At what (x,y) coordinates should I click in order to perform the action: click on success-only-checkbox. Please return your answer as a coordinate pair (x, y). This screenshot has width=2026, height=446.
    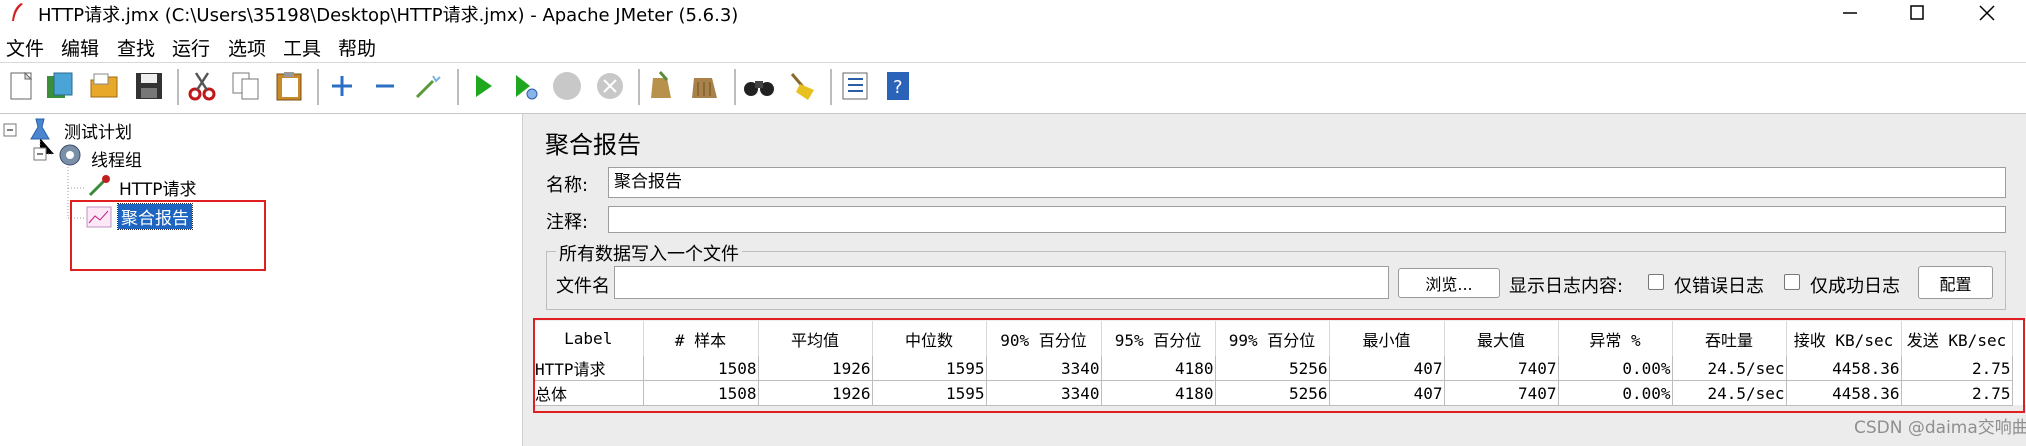
    Looking at the image, I should click on (1792, 282).